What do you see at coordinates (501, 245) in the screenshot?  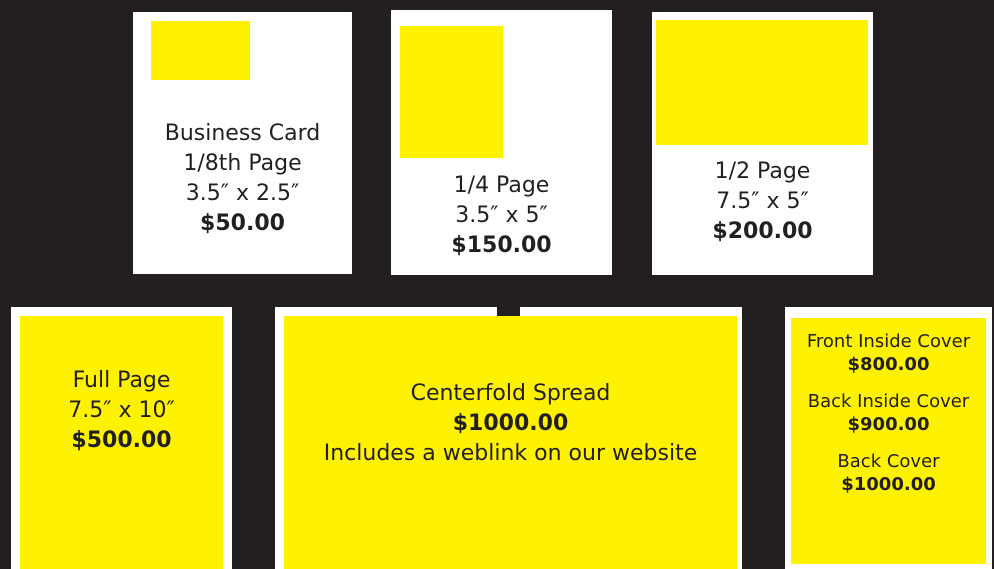 I see `quarter-page-price: $150.00` at bounding box center [501, 245].